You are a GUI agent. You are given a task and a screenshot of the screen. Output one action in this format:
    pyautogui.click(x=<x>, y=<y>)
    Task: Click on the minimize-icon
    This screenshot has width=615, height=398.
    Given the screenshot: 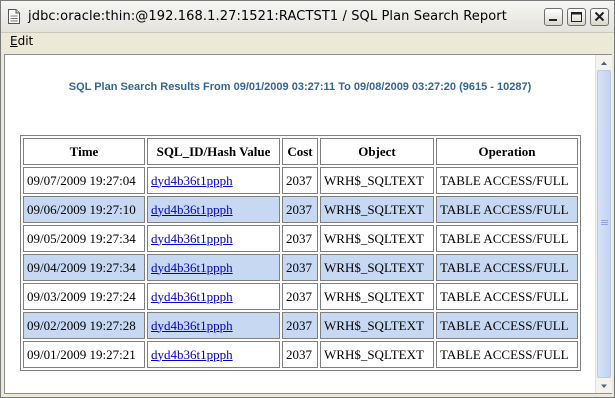 What is the action you would take?
    pyautogui.click(x=553, y=20)
    